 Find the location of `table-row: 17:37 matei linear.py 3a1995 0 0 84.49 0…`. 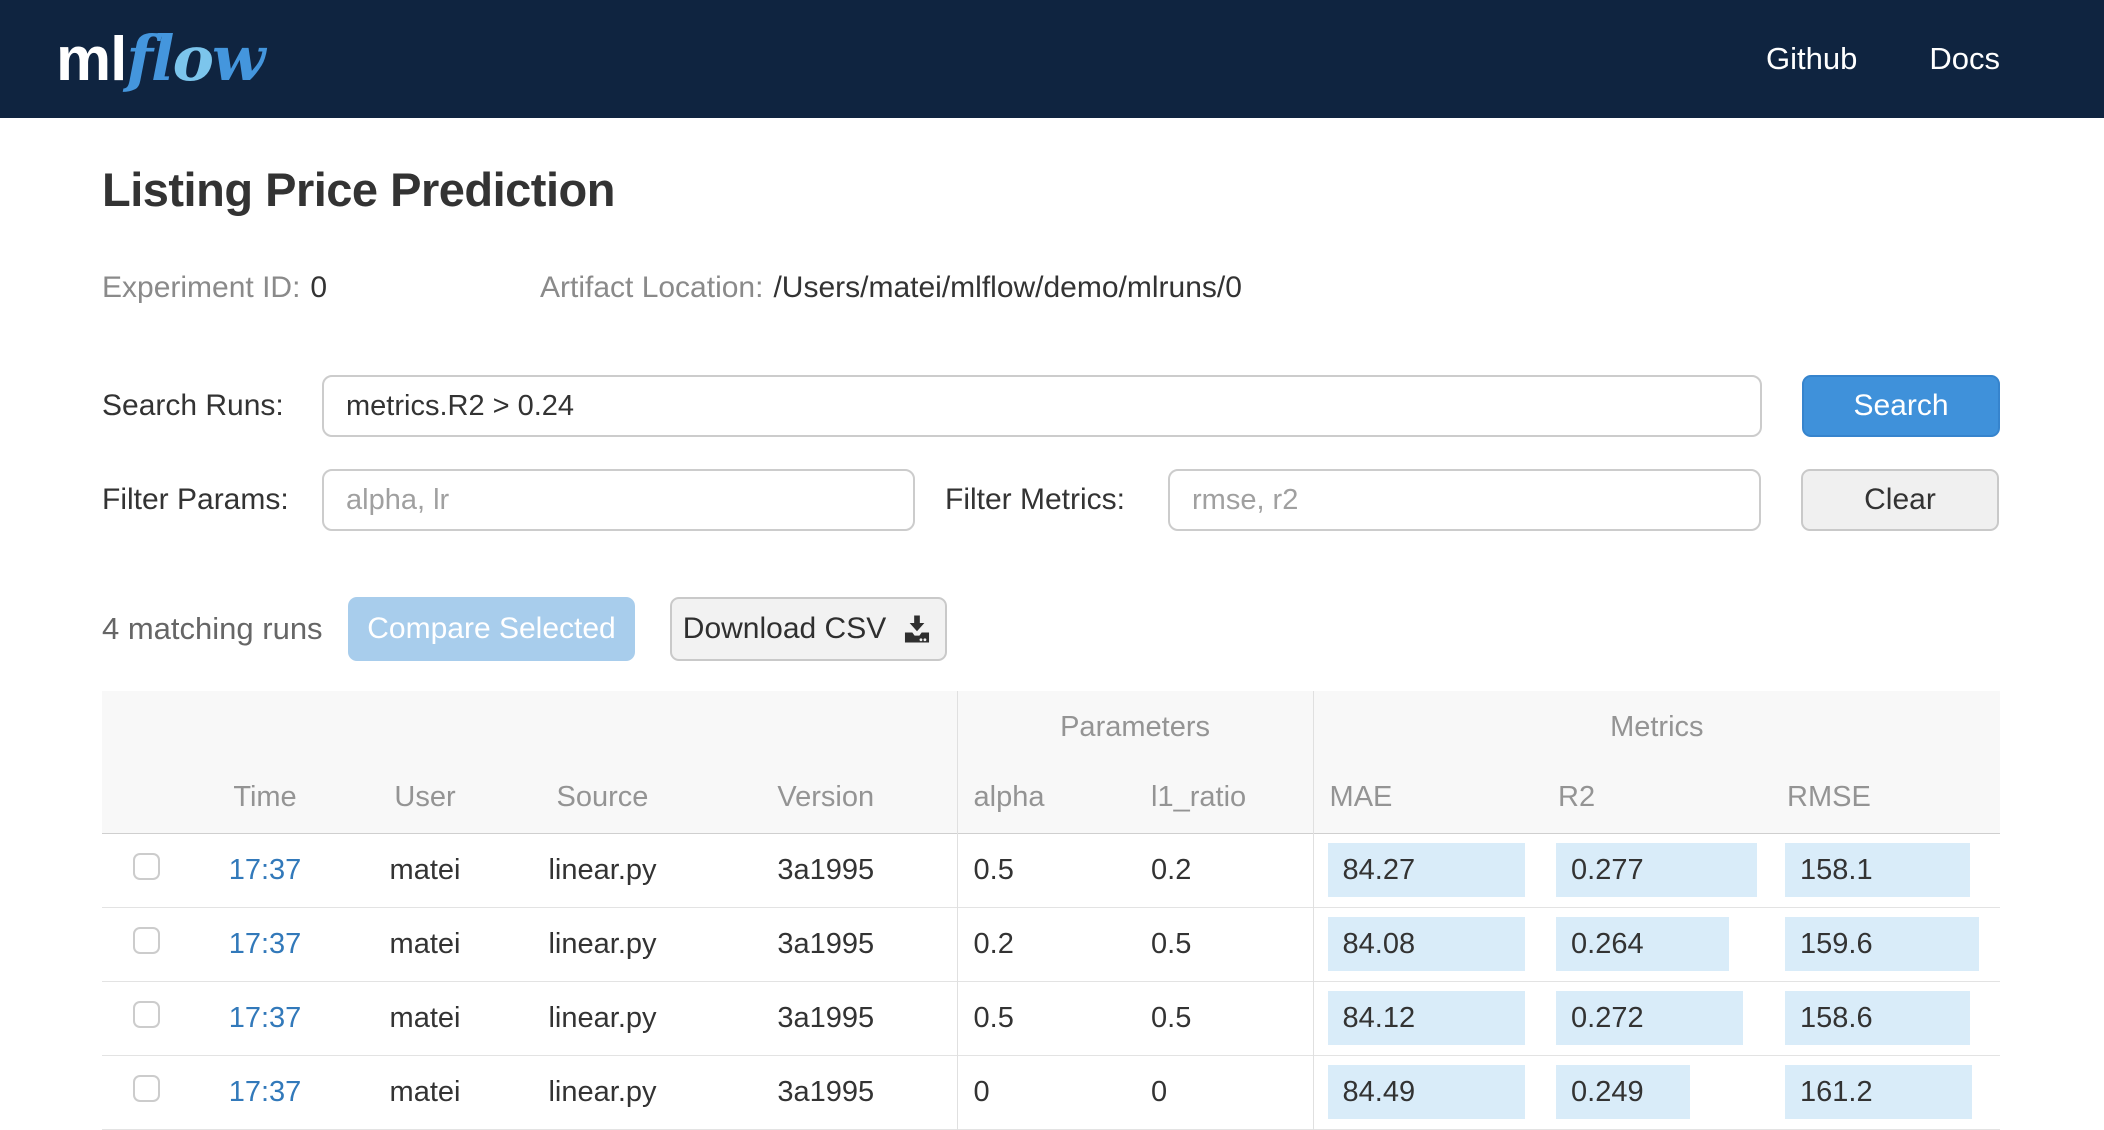

table-row: 17:37 matei linear.py 3a1995 0 0 84.49 0… is located at coordinates (1051, 1092).